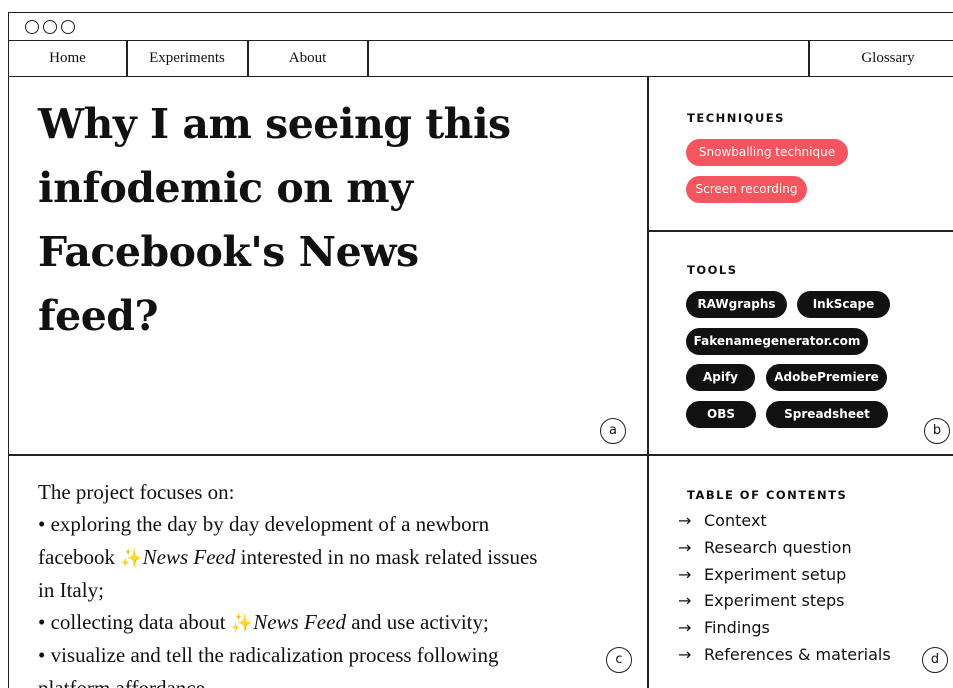 The width and height of the screenshot is (953, 688). Describe the element at coordinates (797, 654) in the screenshot. I see `toc-item-label: References & materials` at that location.